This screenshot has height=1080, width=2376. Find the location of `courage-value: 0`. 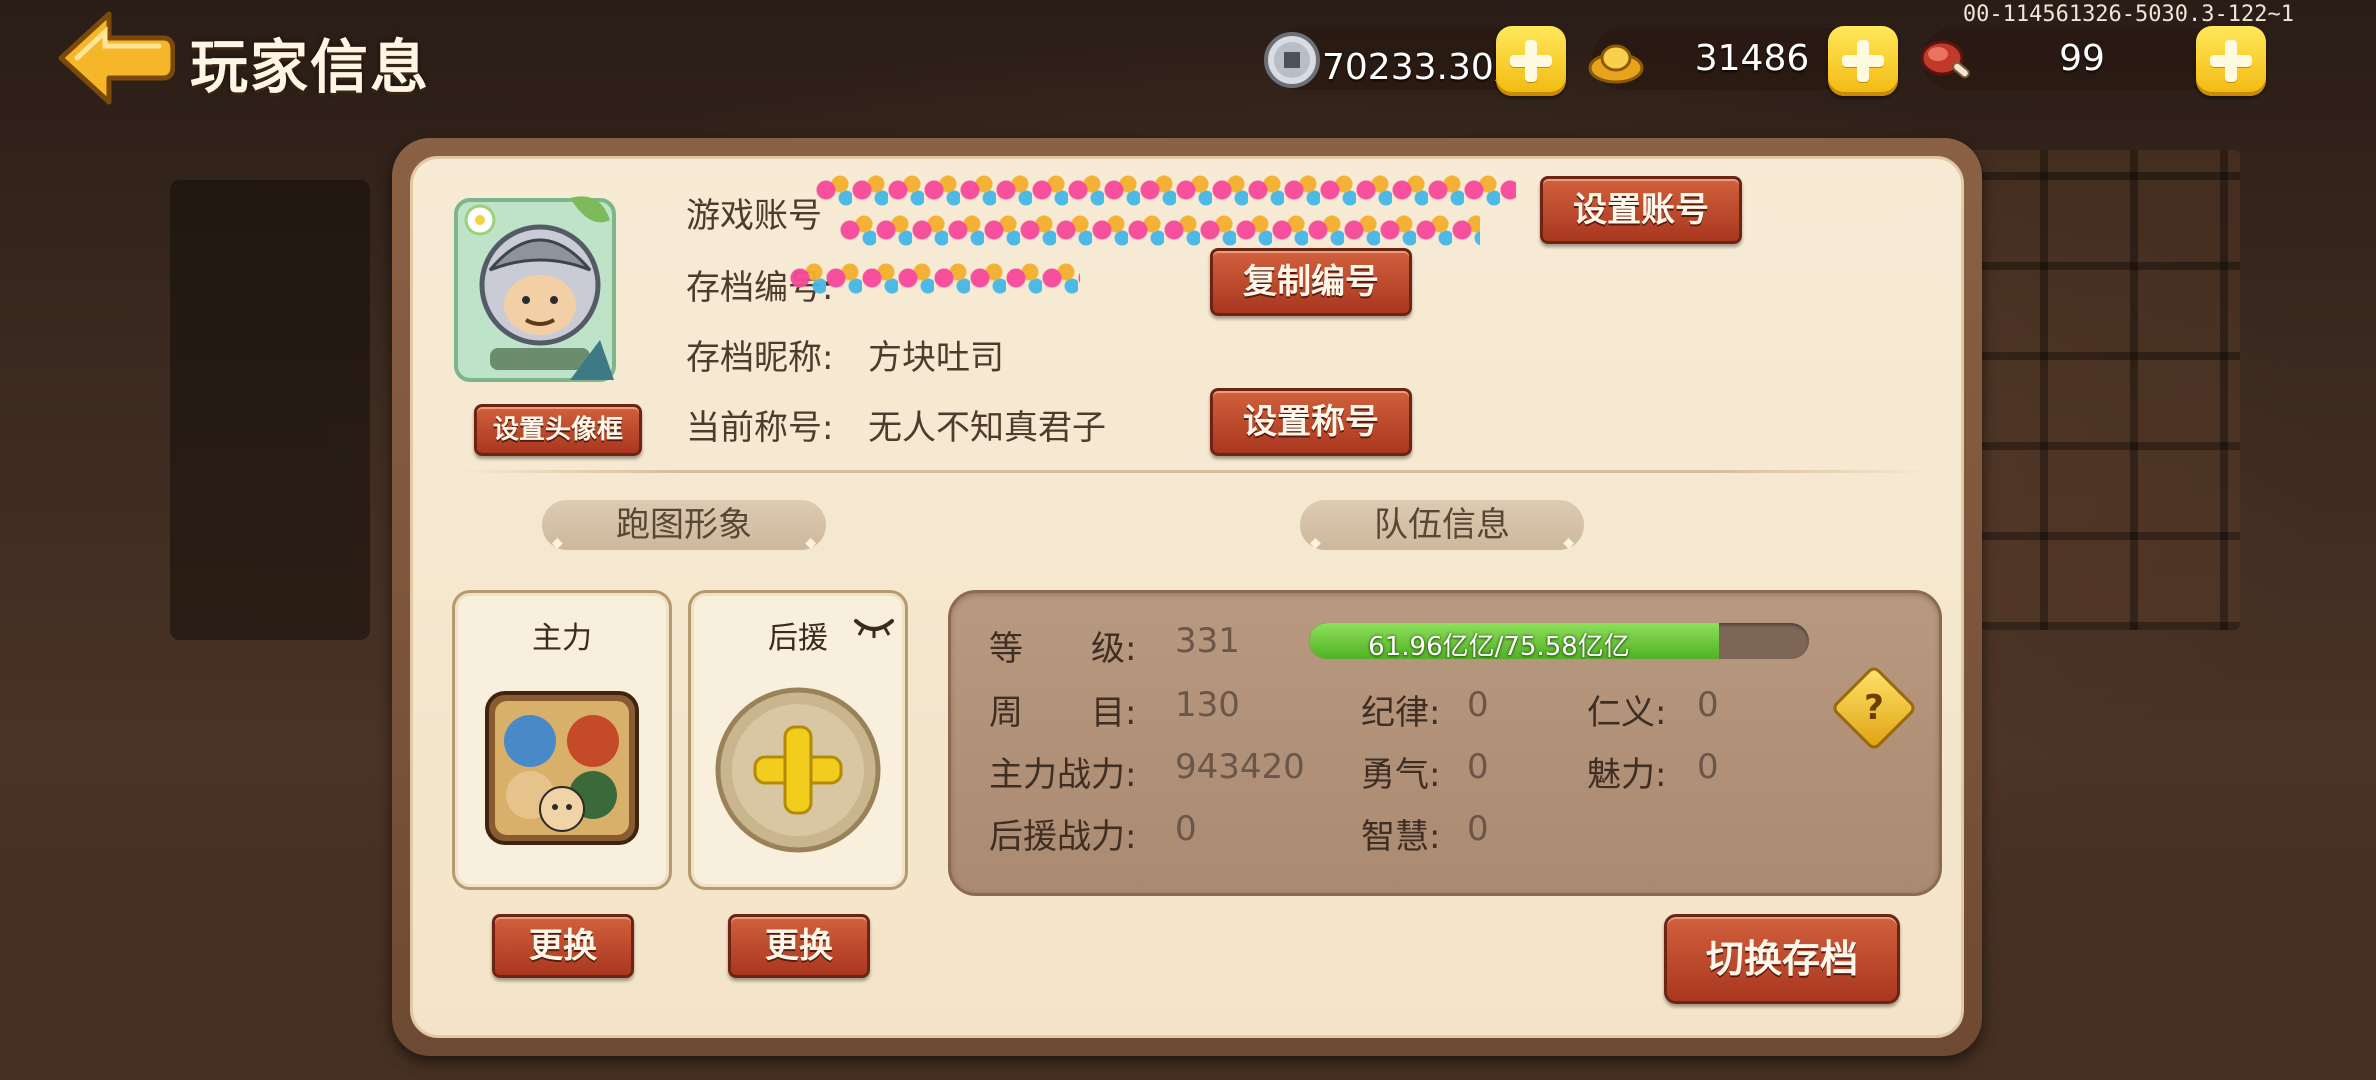

courage-value: 0 is located at coordinates (1478, 767).